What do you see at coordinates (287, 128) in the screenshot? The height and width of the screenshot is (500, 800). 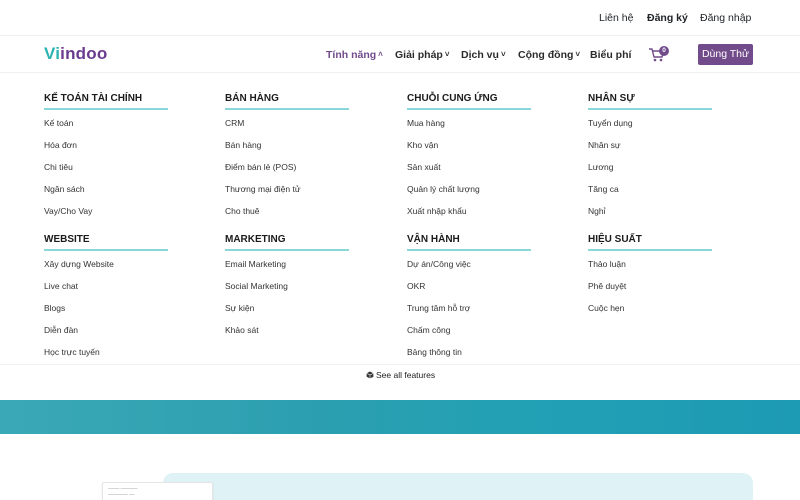 I see `menu-item: CRM` at bounding box center [287, 128].